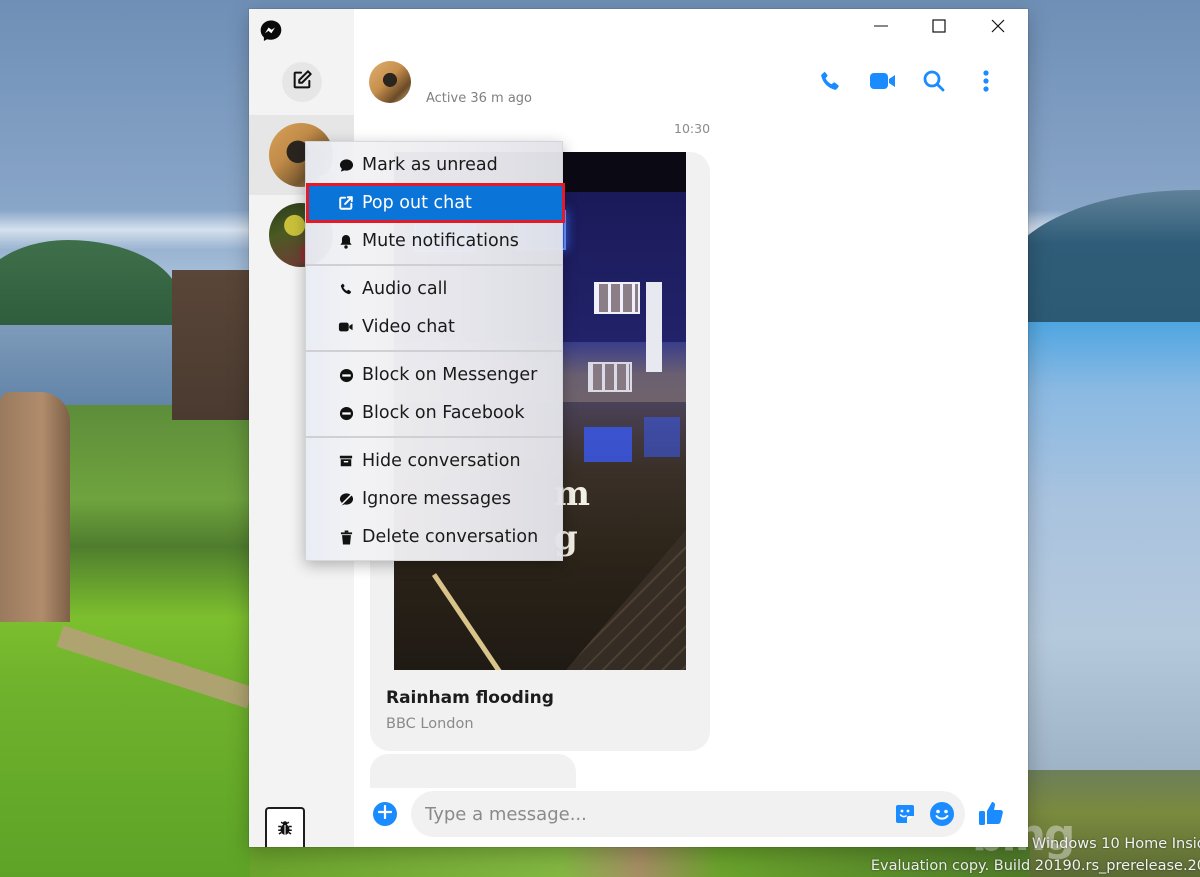 This screenshot has width=1200, height=877. I want to click on shared-link-title: Rainham flooding, so click(470, 698).